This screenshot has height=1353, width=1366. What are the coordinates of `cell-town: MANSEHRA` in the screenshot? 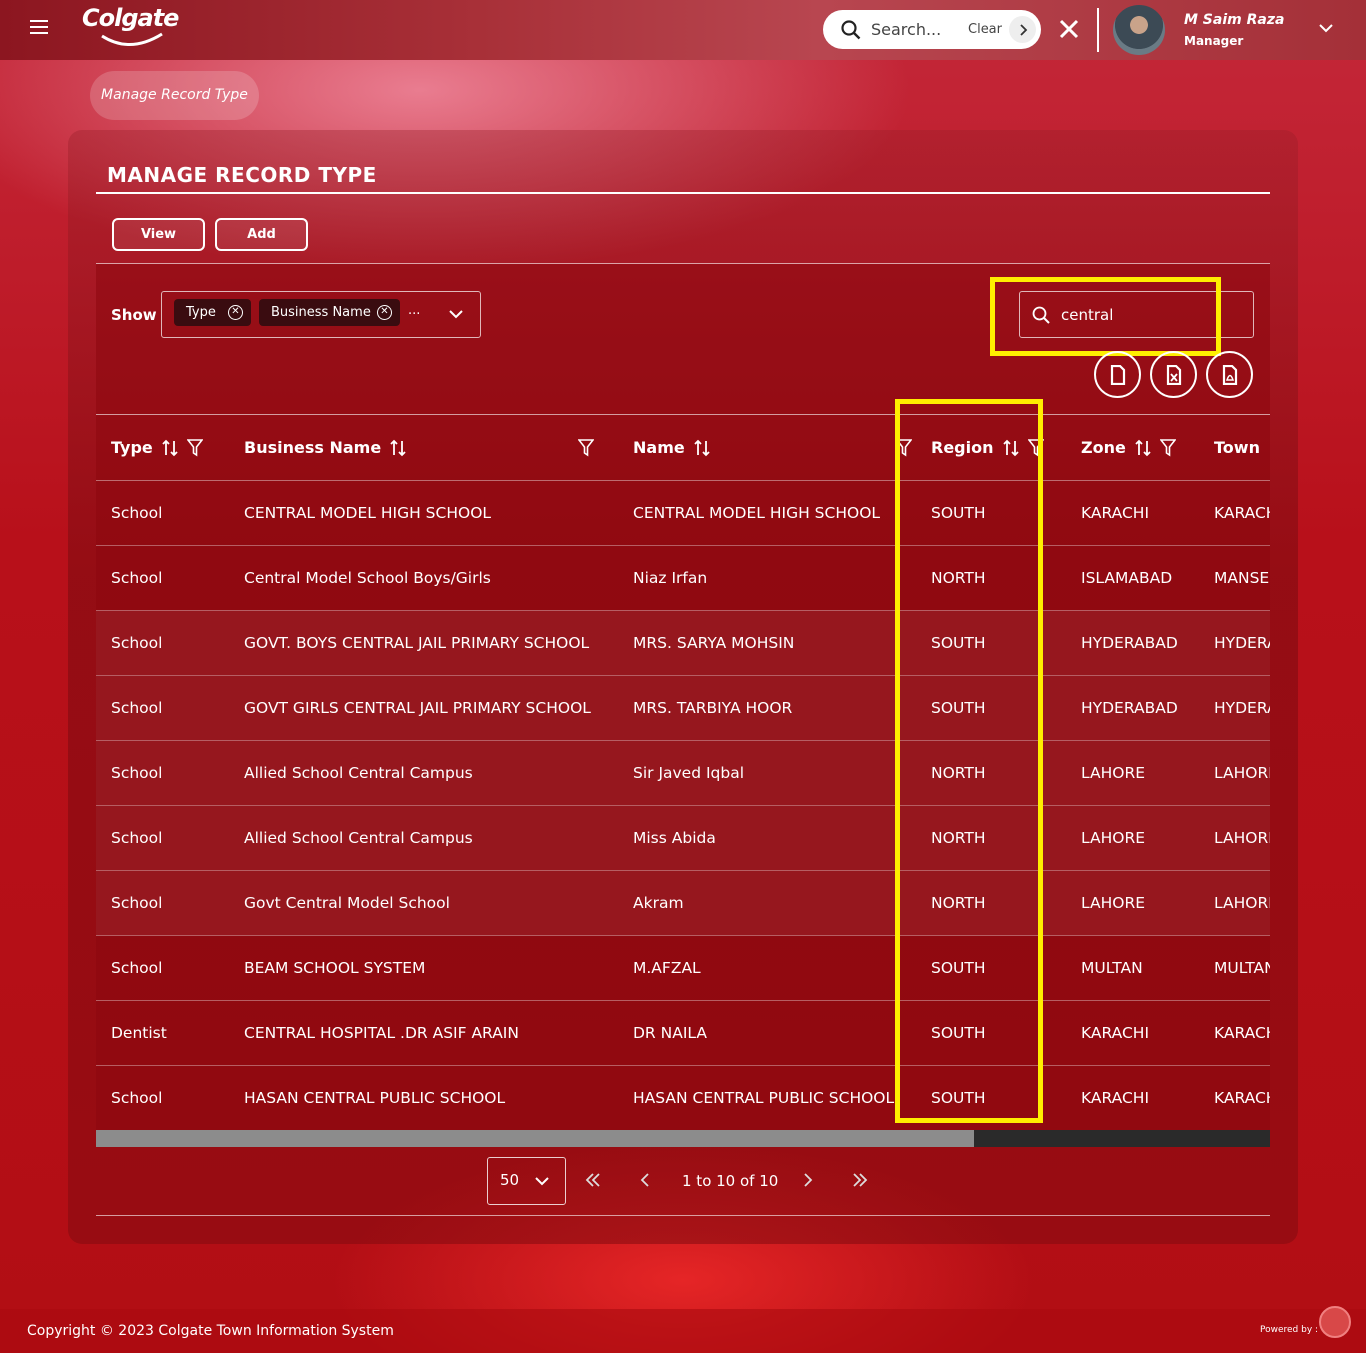 It's located at (1234, 578).